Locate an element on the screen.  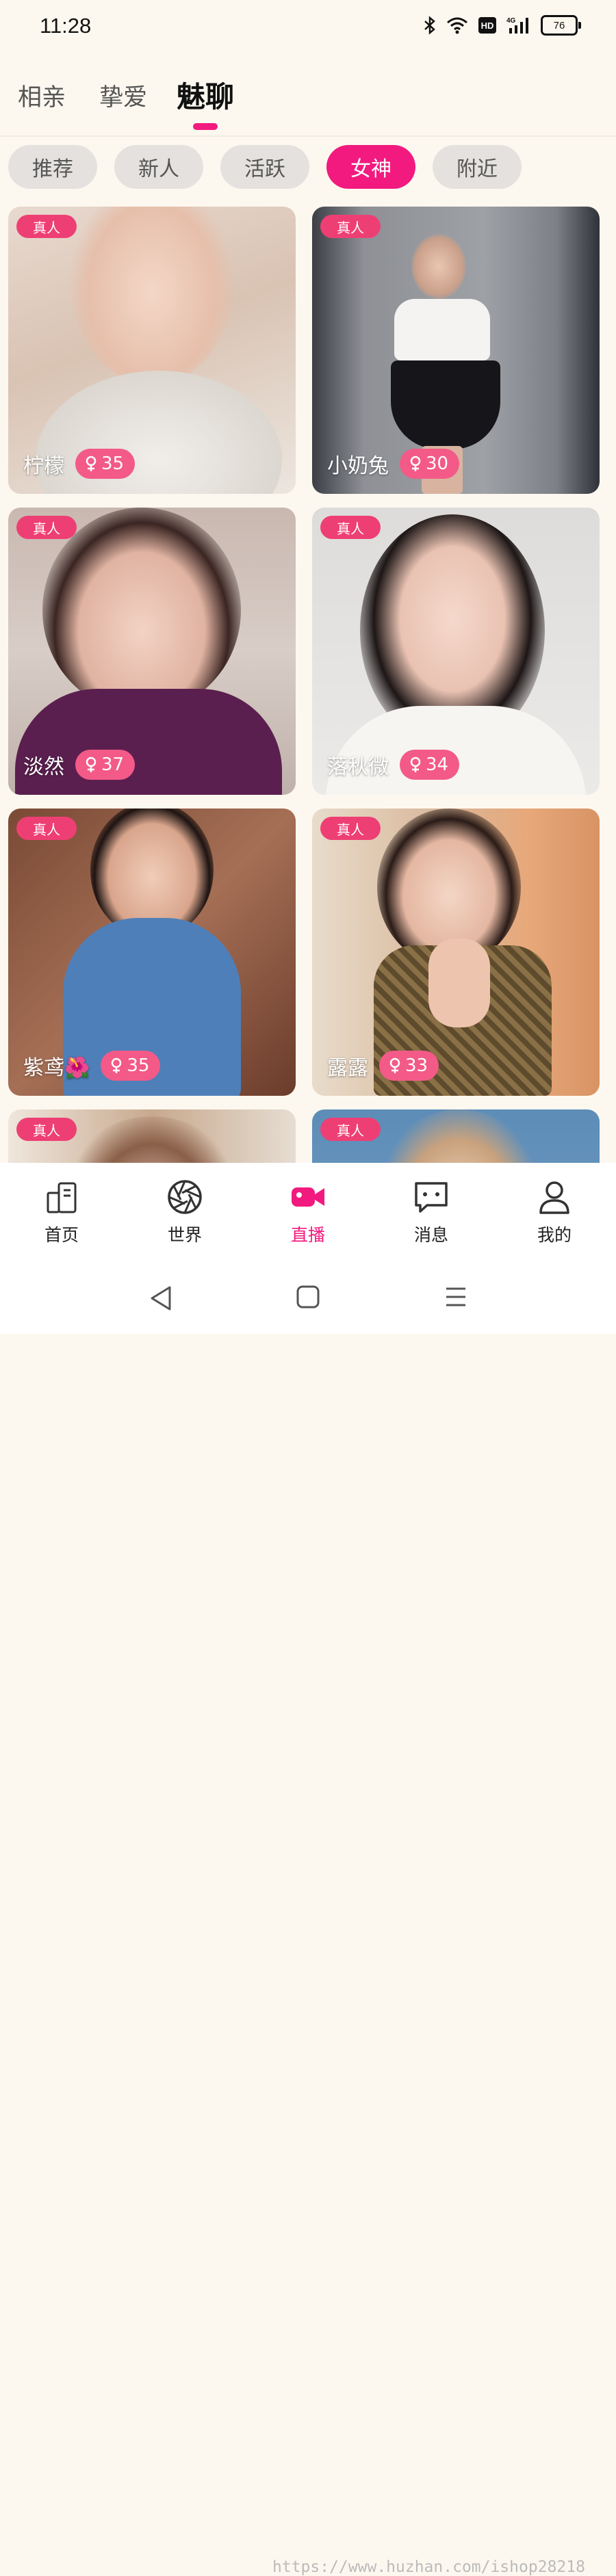
tab-world: 世界 is located at coordinates (185, 1212).